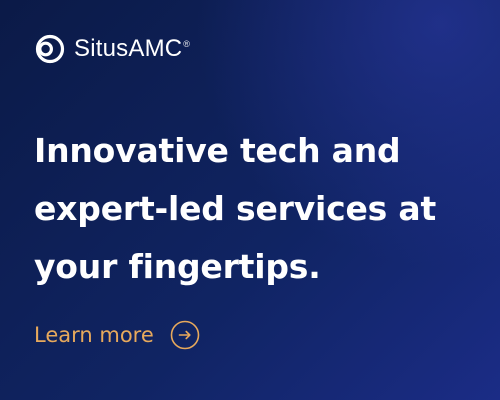  I want to click on learn-more-link: Learn more, so click(117, 335).